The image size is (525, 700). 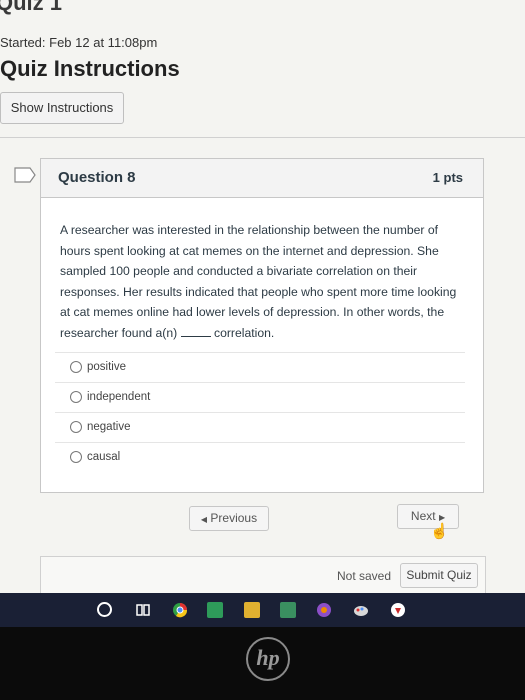 What do you see at coordinates (180, 610) in the screenshot?
I see `chrome-icon` at bounding box center [180, 610].